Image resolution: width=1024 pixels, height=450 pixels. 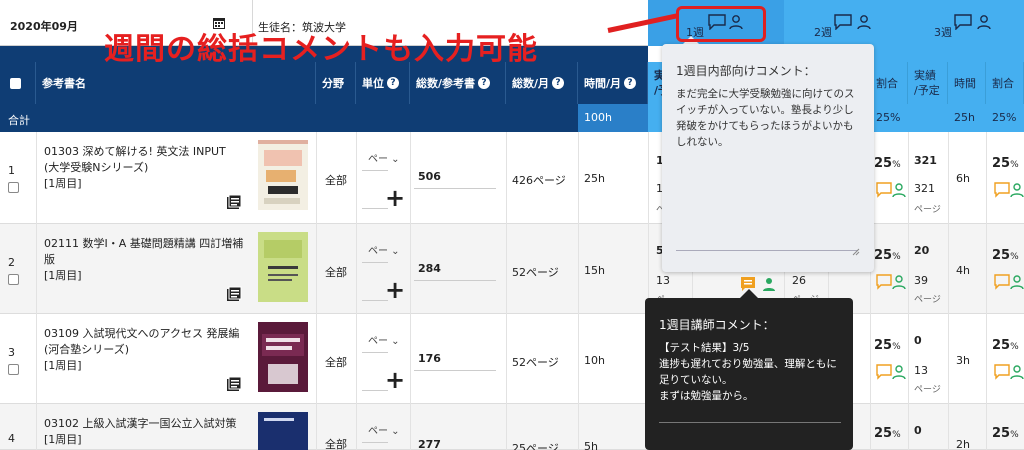 I want to click on week2-percent: 25%, so click(x=887, y=255).